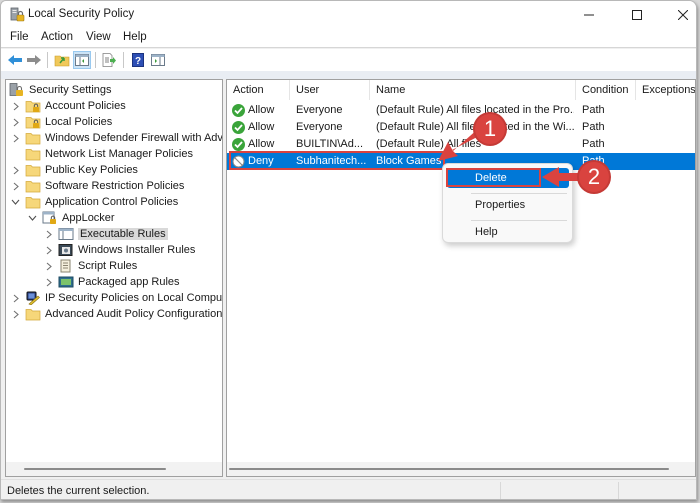  Describe the element at coordinates (348, 489) in the screenshot. I see `status-bar: Deletes the current selection.` at that location.